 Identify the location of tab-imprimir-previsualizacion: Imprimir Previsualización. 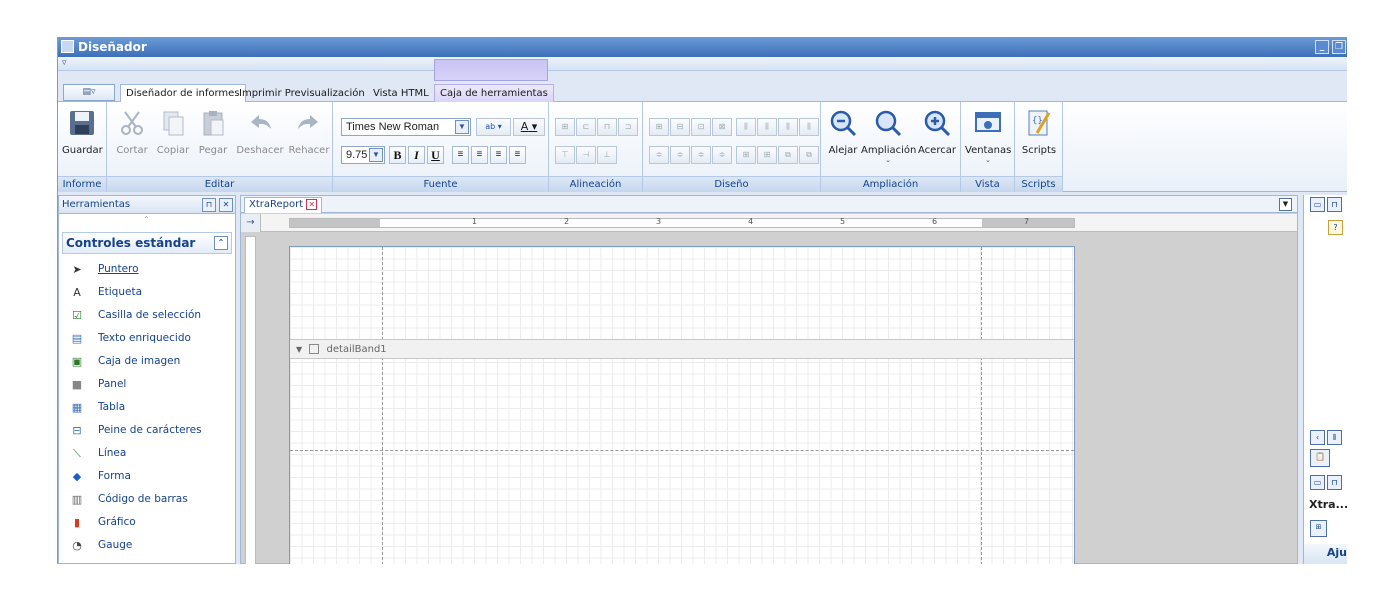
(302, 93).